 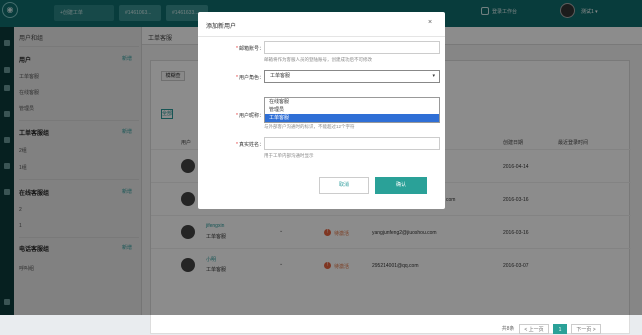 I want to click on nickname-hint: 与外部客户沟通时的标识，不能超过12个字符, so click(x=309, y=126).